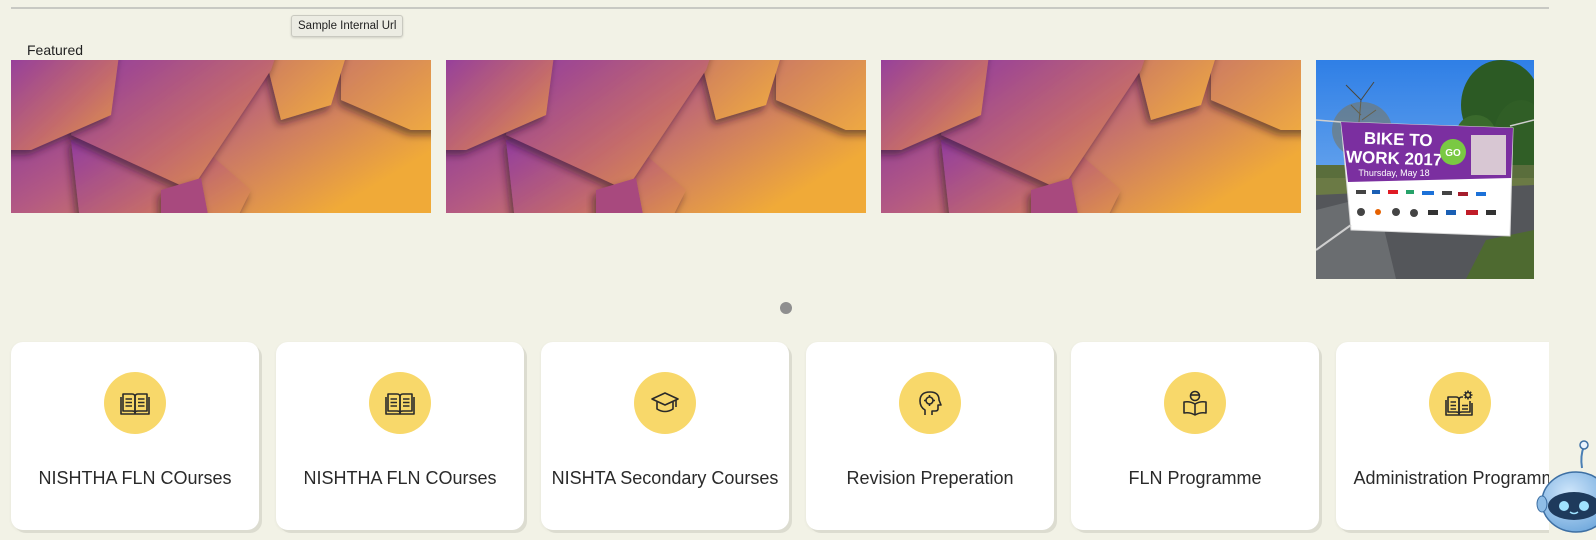 This screenshot has width=1596, height=540. Describe the element at coordinates (1460, 403) in the screenshot. I see `book-gear-icon` at that location.